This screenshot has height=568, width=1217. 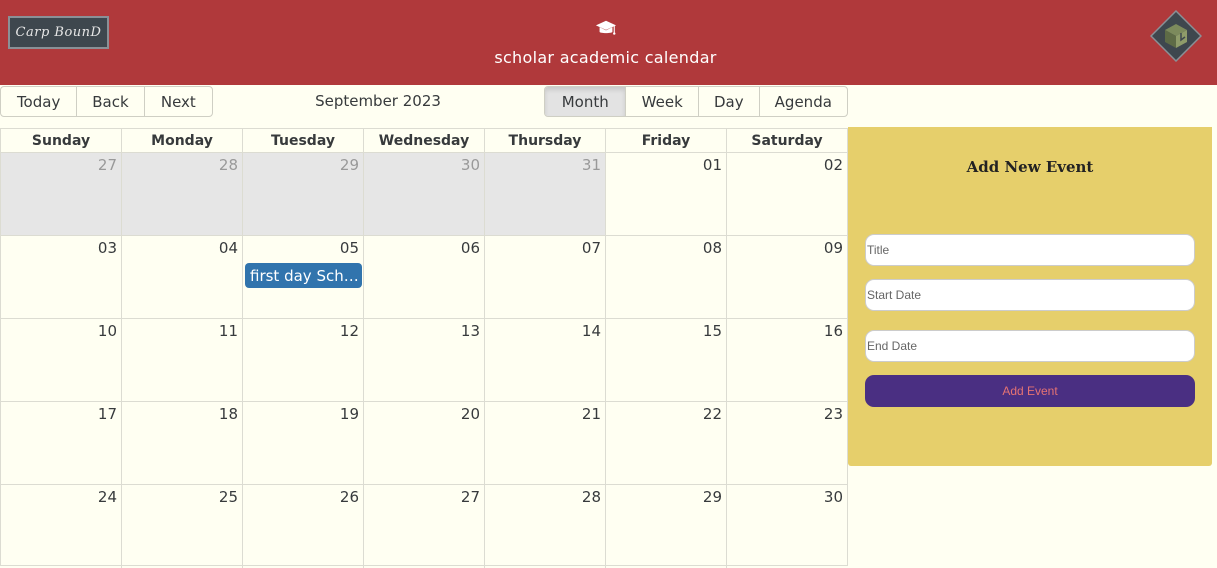 I want to click on day-cell: 01, so click(x=666, y=194).